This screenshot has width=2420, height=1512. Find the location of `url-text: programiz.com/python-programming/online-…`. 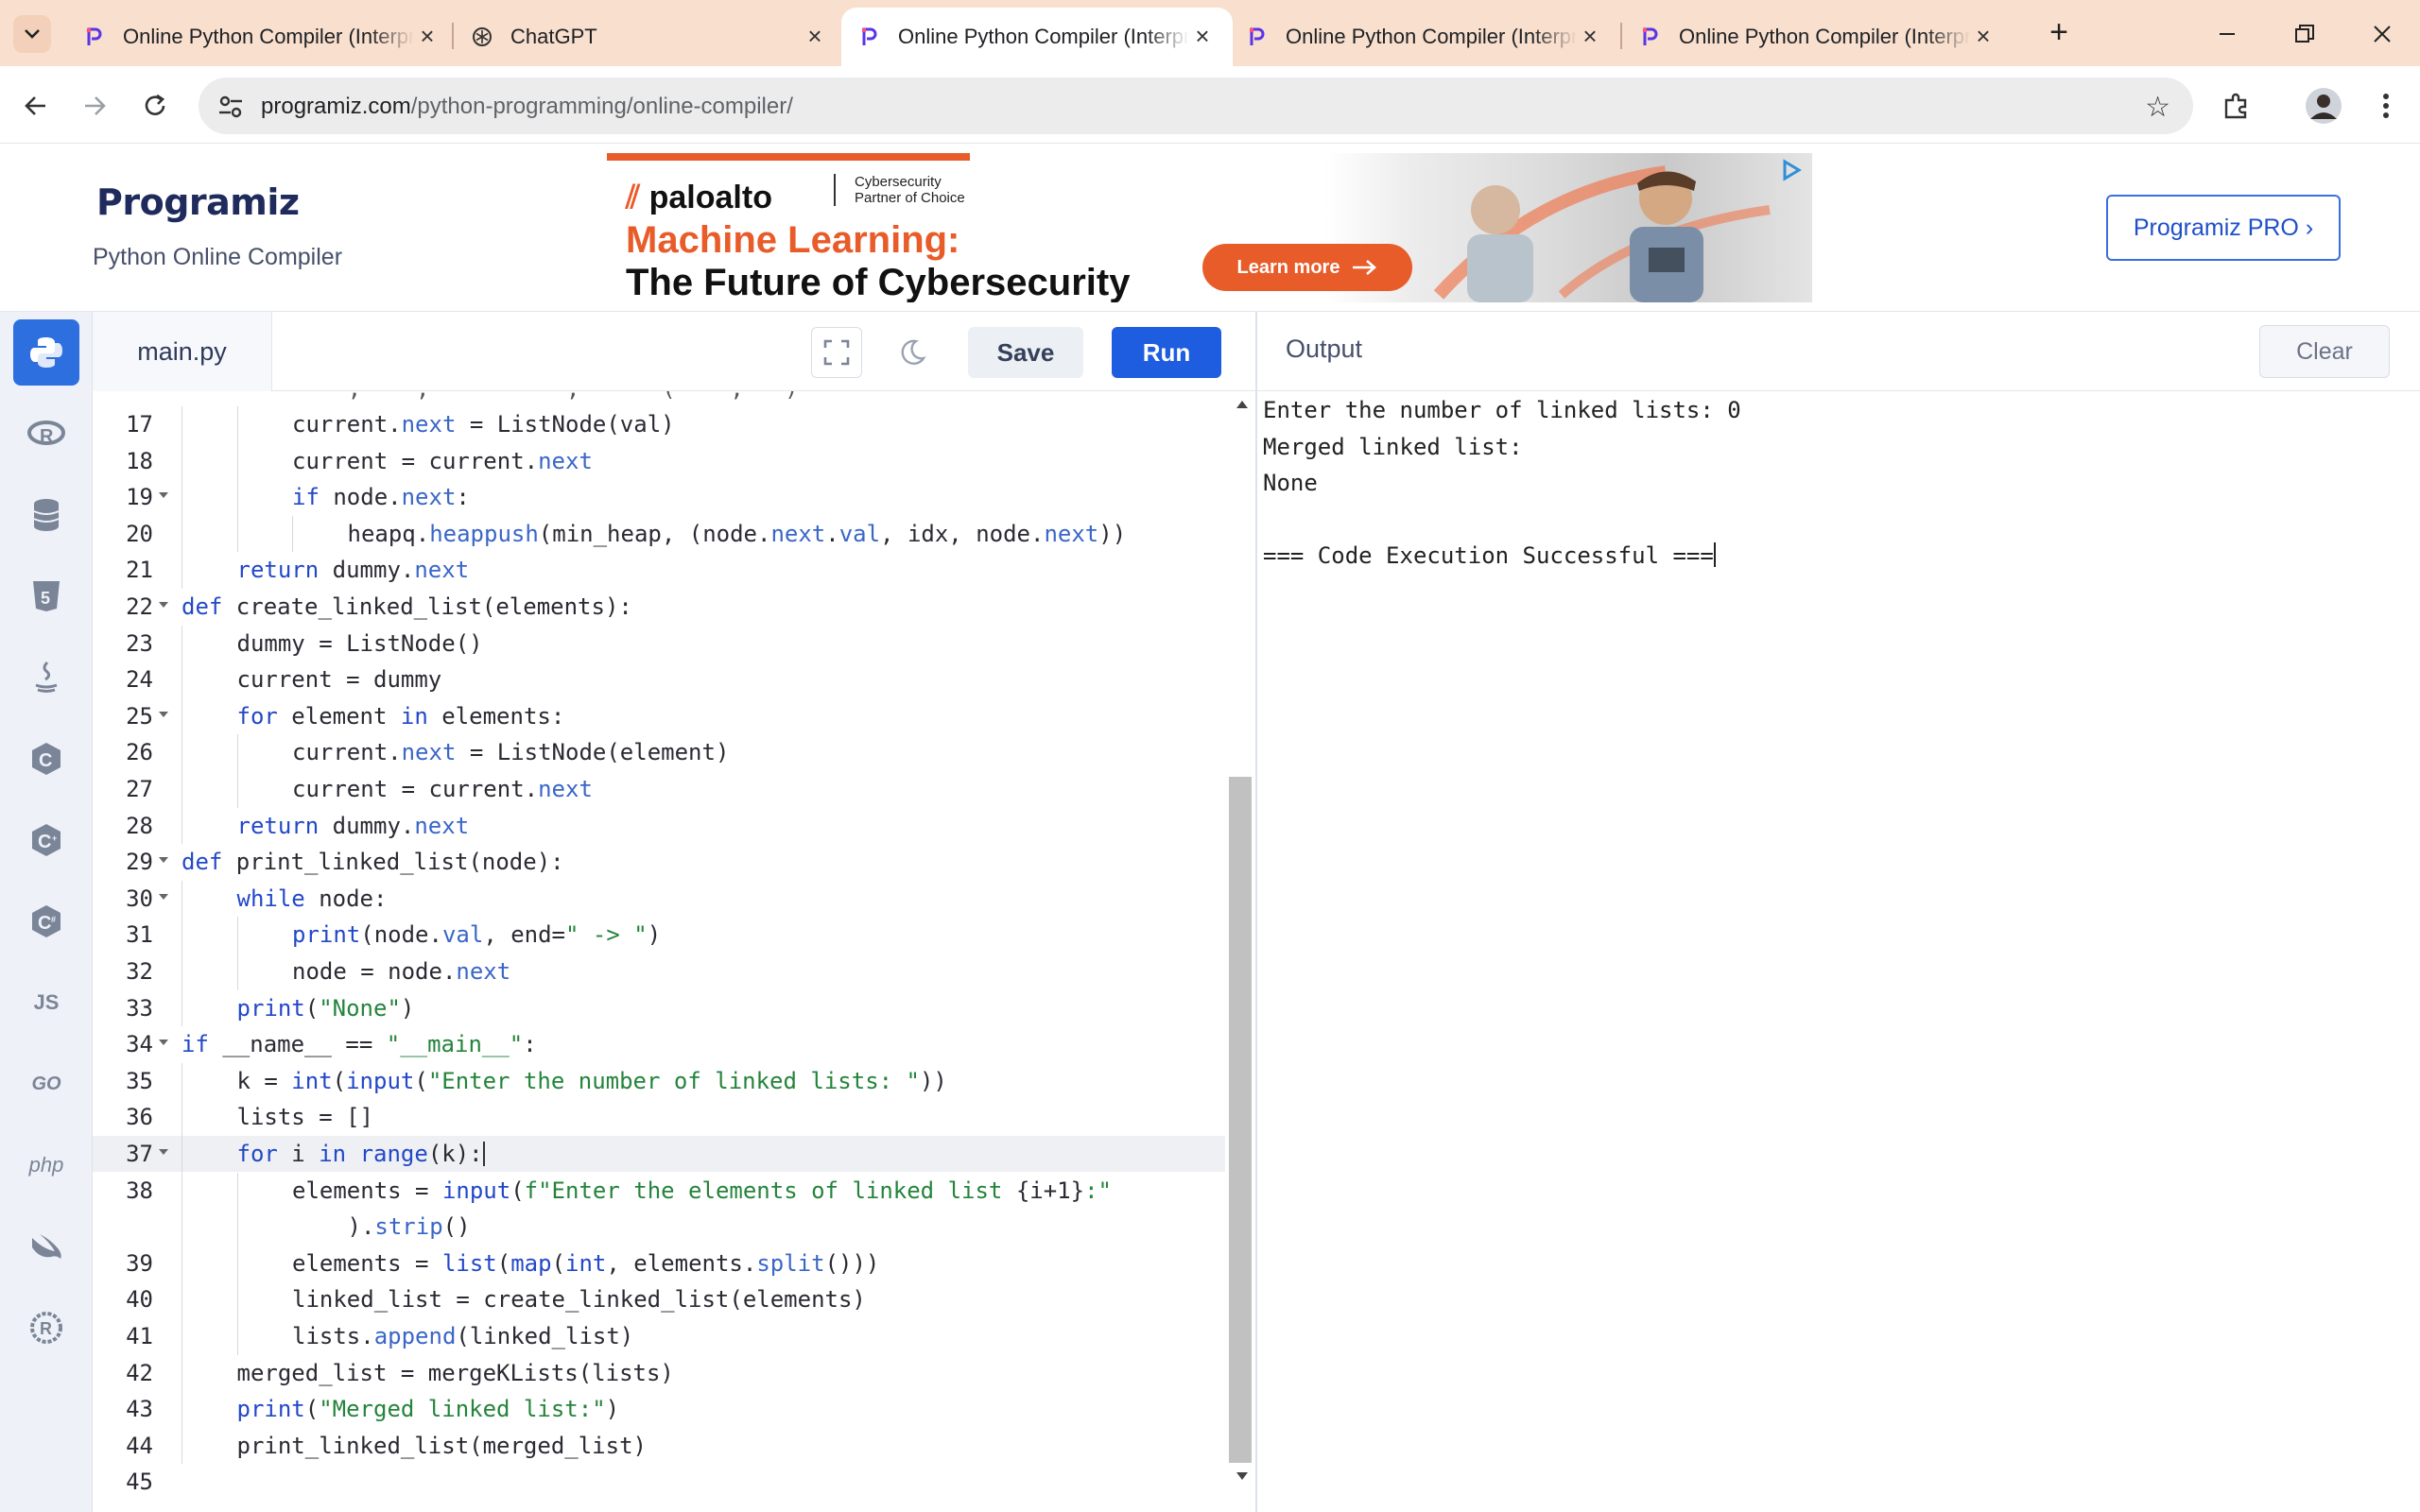

url-text: programiz.com/python-programming/online-… is located at coordinates (527, 107).